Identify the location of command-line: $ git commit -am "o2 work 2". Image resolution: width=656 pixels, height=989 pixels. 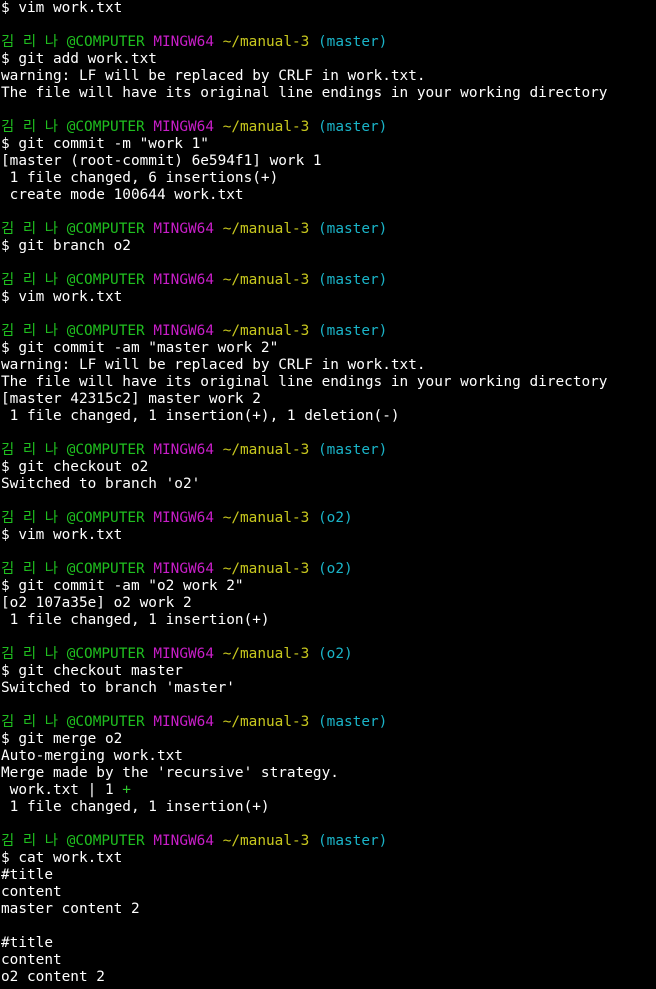
(122, 586).